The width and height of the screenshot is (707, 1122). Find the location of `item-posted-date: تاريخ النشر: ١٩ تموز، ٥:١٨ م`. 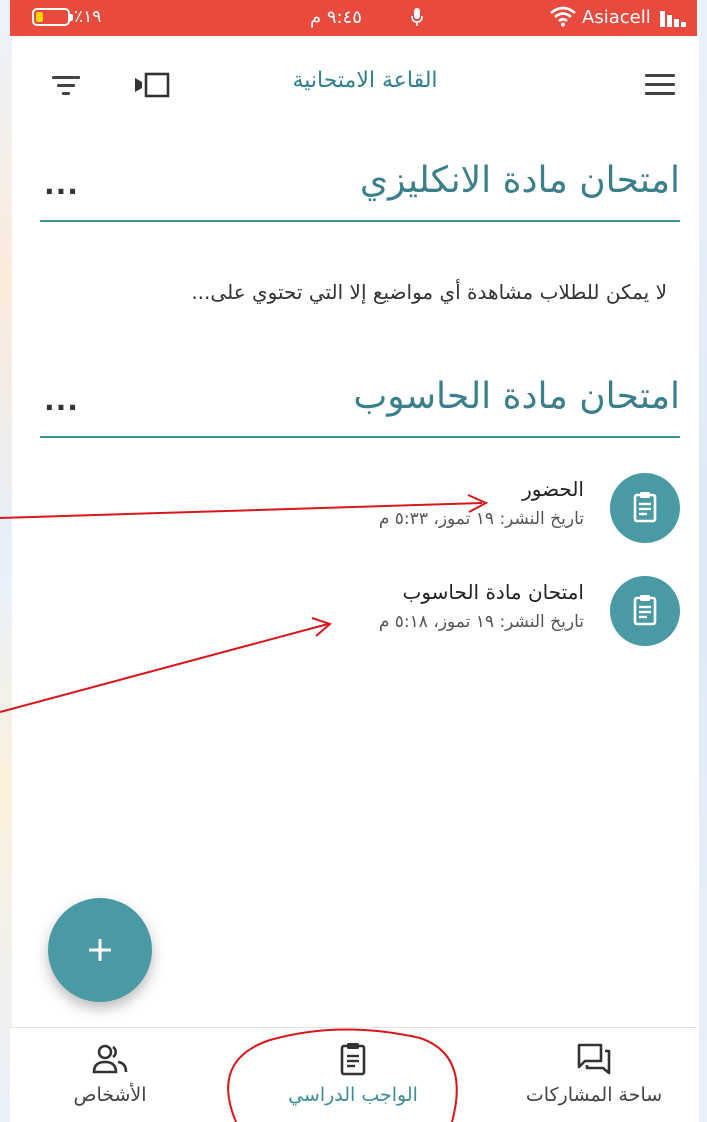

item-posted-date: تاريخ النشر: ١٩ تموز، ٥:١٨ م is located at coordinates (481, 622).